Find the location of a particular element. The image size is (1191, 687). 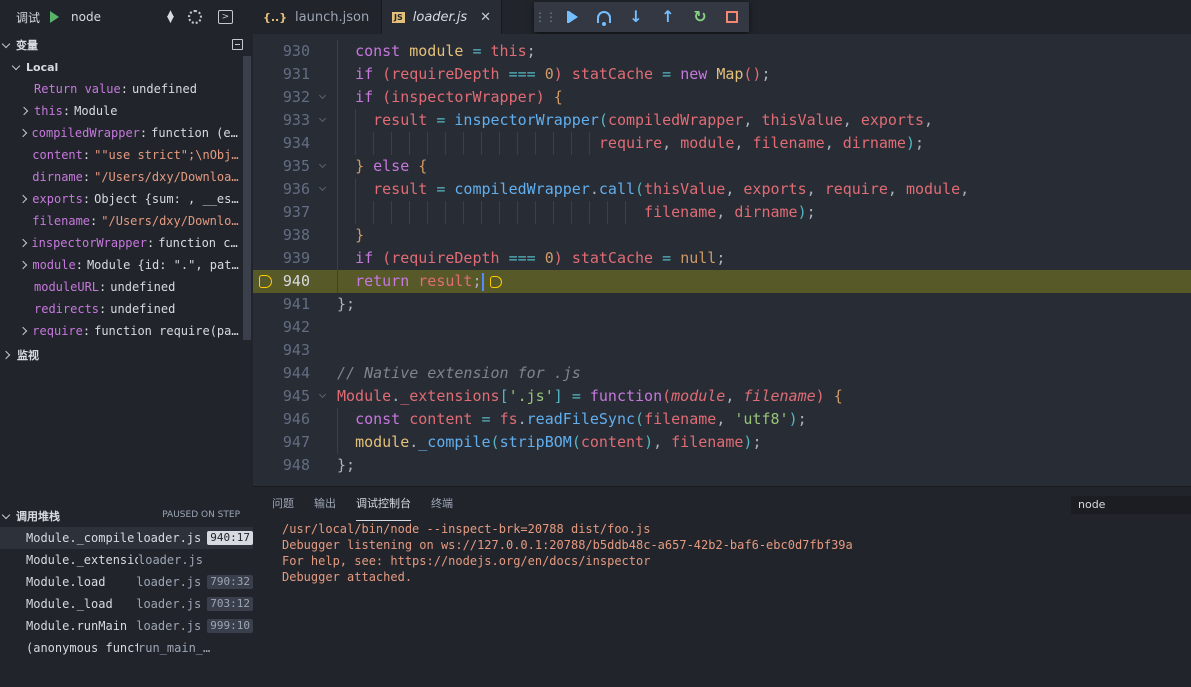

line-number: 940 is located at coordinates (296, 281).